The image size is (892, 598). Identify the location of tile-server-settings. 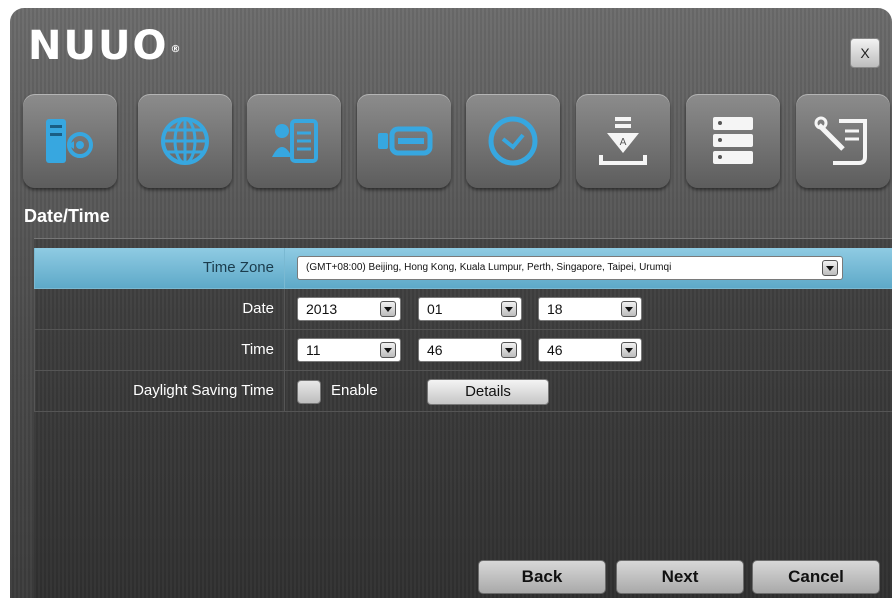
(70, 141).